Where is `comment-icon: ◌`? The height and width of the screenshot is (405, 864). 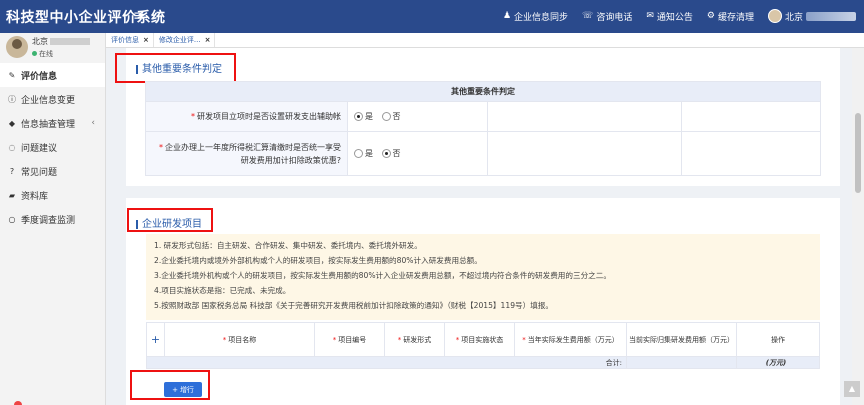 comment-icon: ◌ is located at coordinates (12, 147).